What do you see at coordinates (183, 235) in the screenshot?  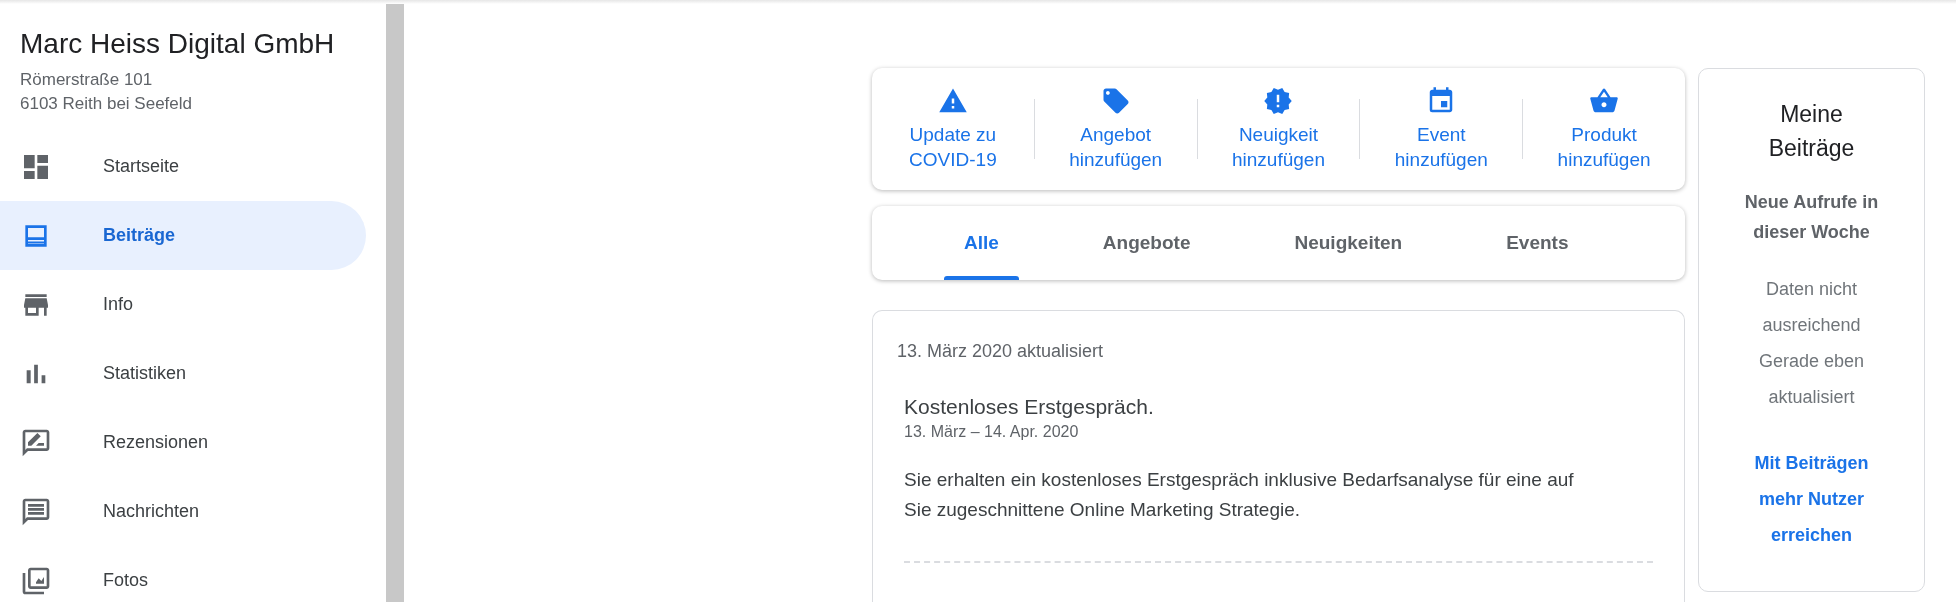 I see `sidebar-item: Beiträge` at bounding box center [183, 235].